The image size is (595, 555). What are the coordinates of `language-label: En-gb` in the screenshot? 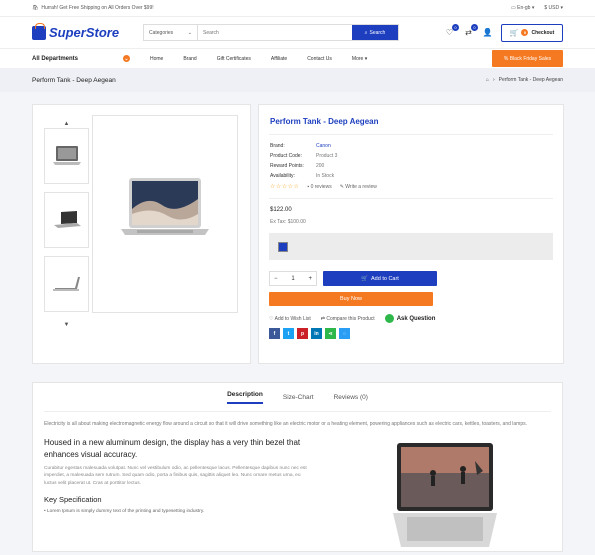 It's located at (524, 8).